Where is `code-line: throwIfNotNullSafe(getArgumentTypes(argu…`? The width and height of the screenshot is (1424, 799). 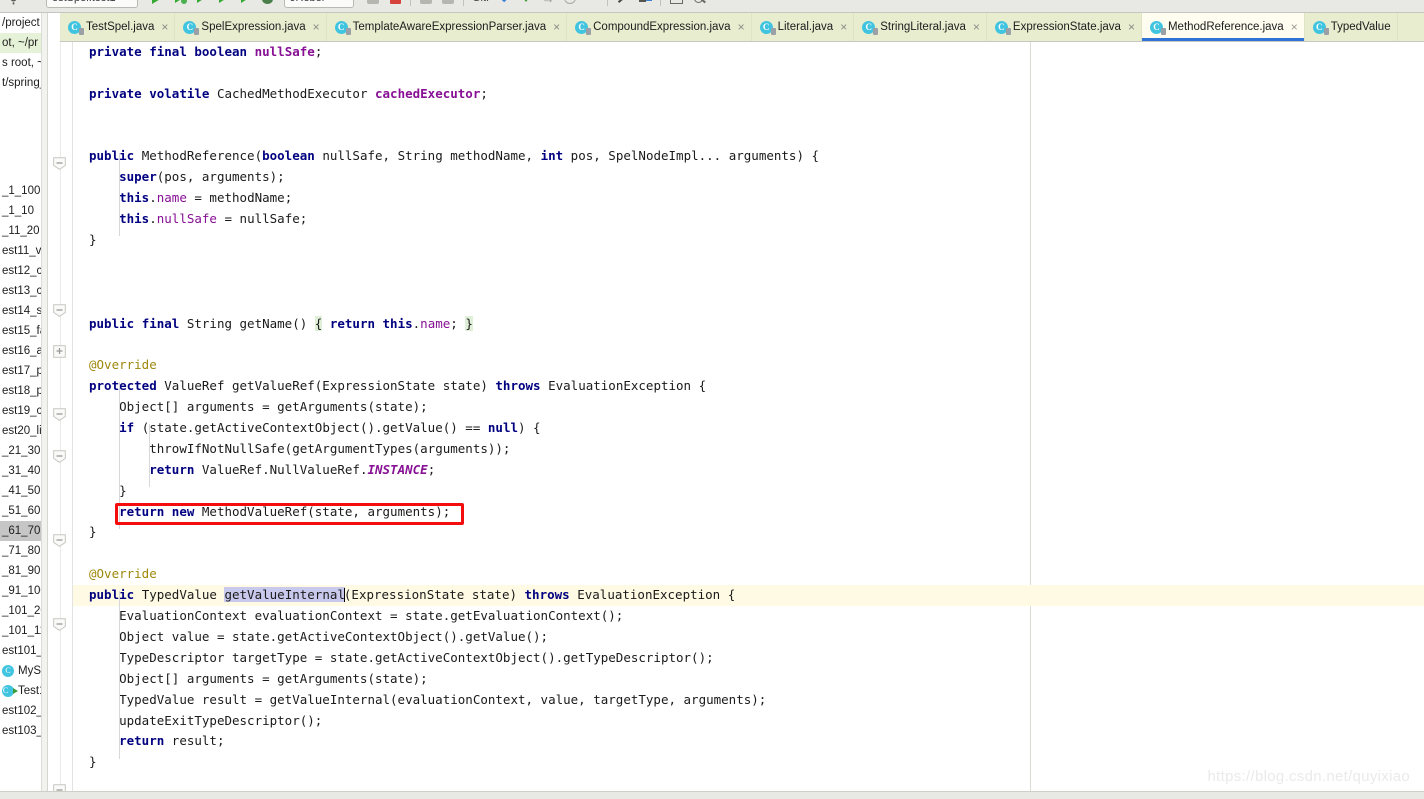
code-line: throwIfNotNullSafe(getArgumentTypes(argu… is located at coordinates (748, 449).